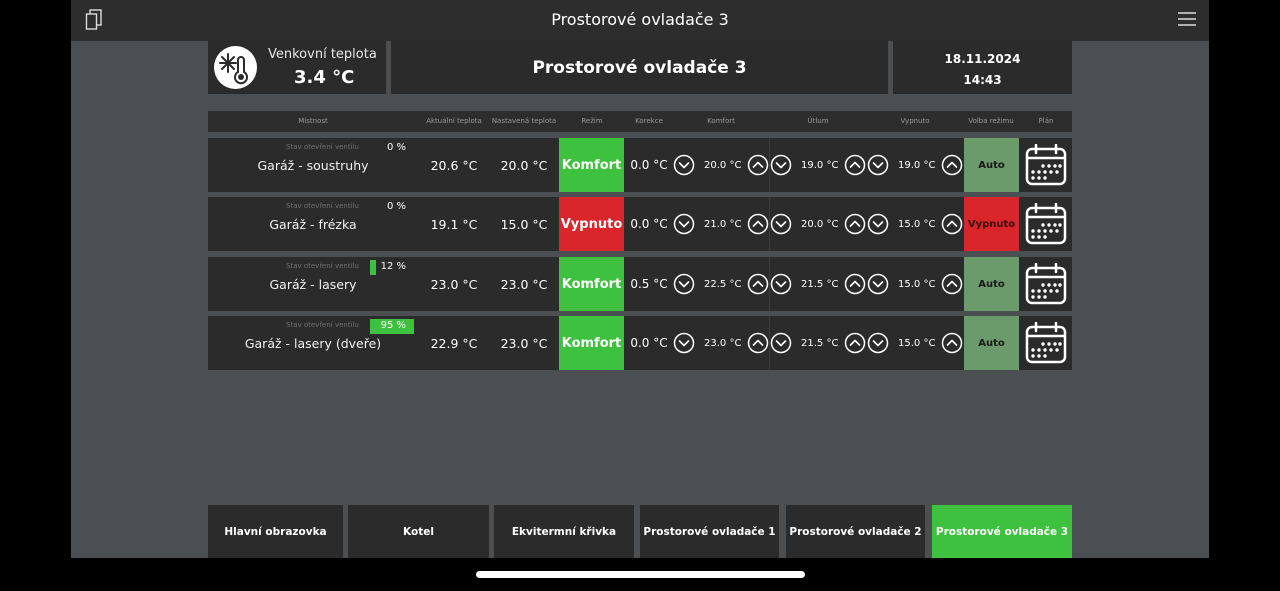 The width and height of the screenshot is (1280, 591). I want to click on comfort-temperature: 23.0 °C, so click(723, 343).